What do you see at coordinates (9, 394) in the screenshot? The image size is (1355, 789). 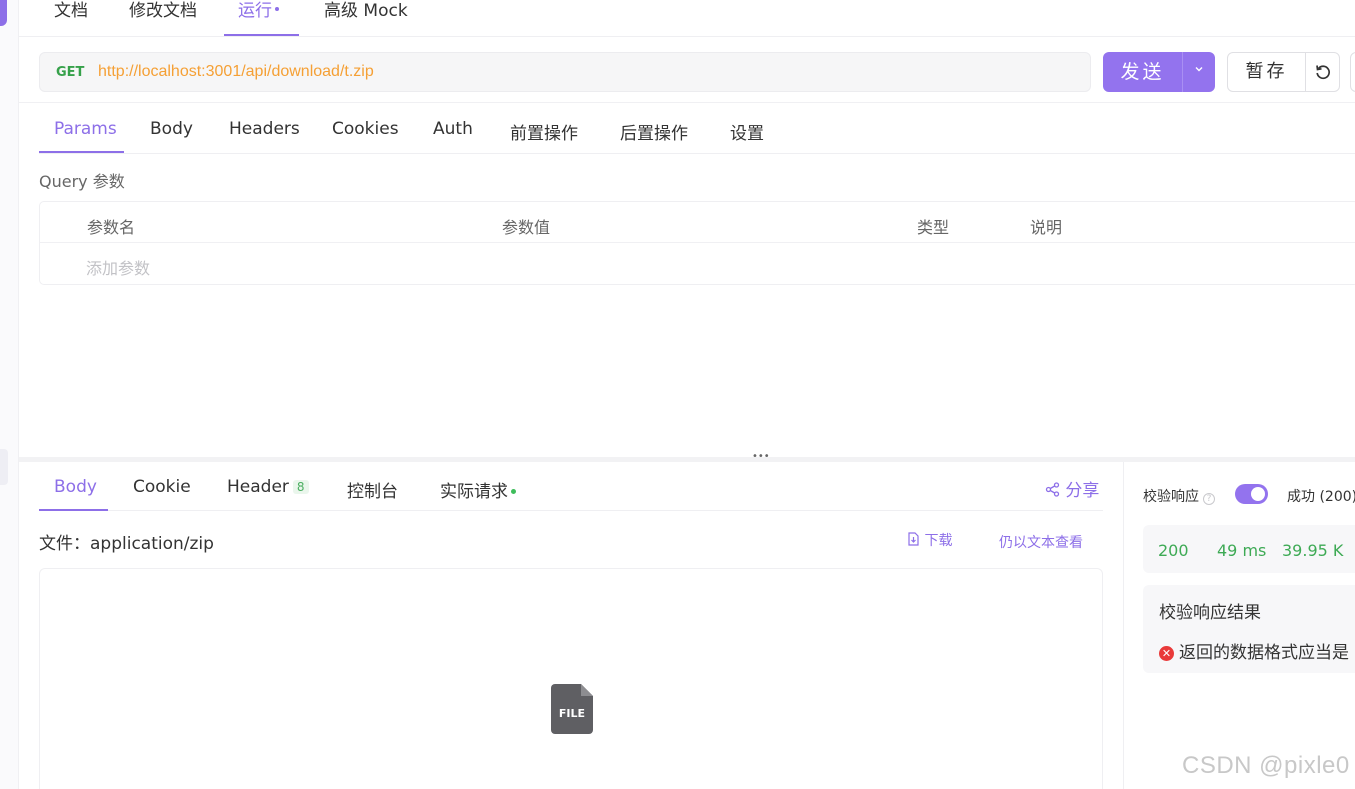 I see `left-rail` at bounding box center [9, 394].